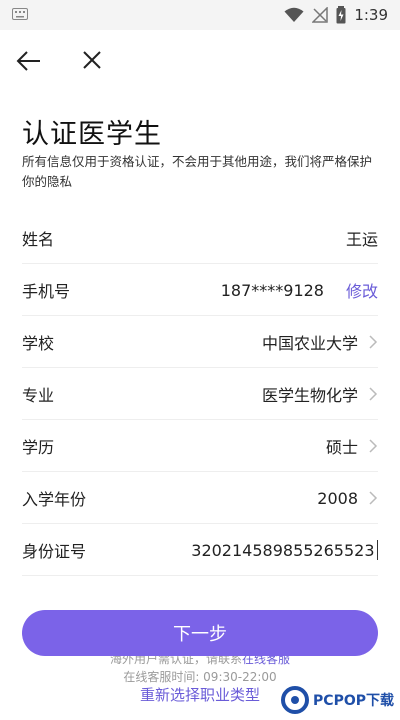  Describe the element at coordinates (341, 15) in the screenshot. I see `battery-charging-icon` at that location.